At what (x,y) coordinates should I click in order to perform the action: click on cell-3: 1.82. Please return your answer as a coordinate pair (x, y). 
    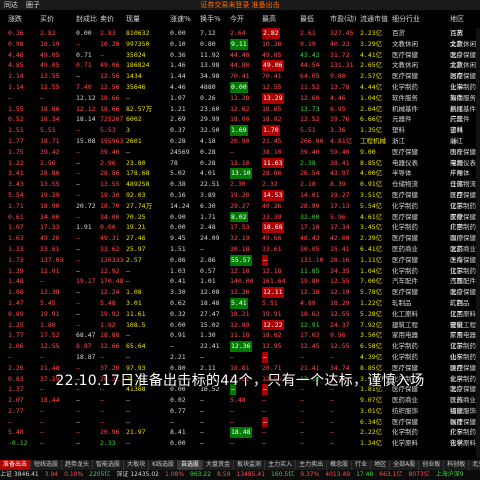
    Looking at the image, I should click on (108, 324).